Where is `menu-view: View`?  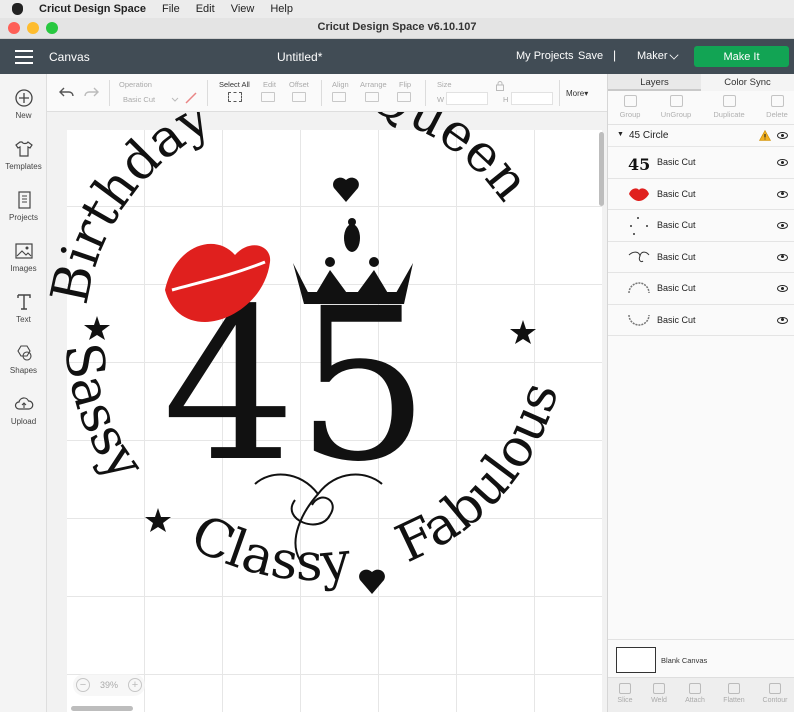
menu-view: View is located at coordinates (243, 9).